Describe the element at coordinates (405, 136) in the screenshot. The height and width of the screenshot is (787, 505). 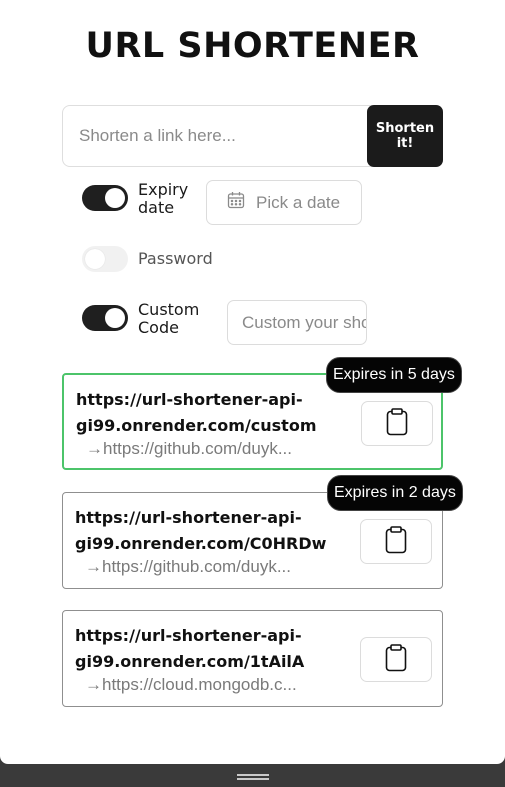
I see `shorten-button: Shorten it!` at that location.